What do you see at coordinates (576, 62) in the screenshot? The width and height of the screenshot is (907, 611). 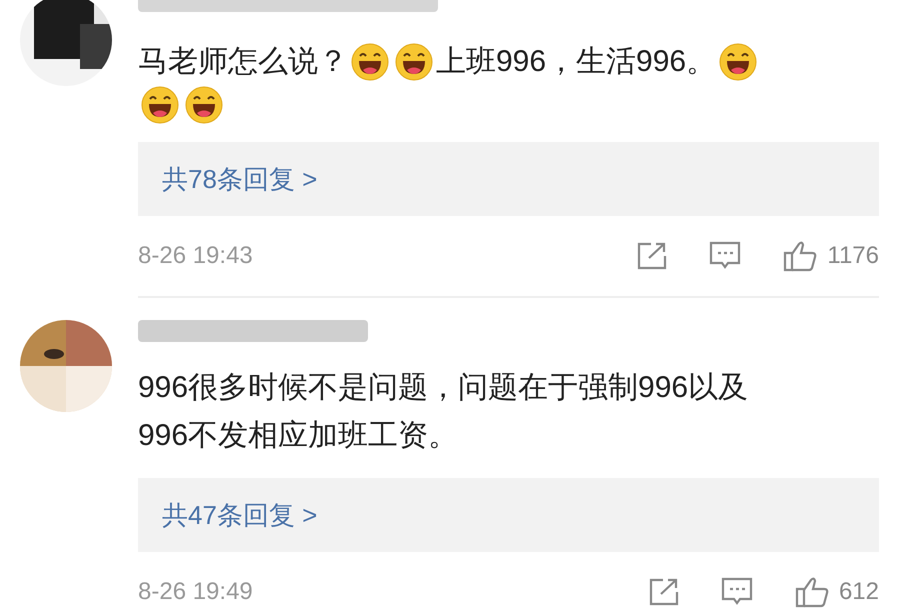 I see `comment-text: 上班996，生活996。` at bounding box center [576, 62].